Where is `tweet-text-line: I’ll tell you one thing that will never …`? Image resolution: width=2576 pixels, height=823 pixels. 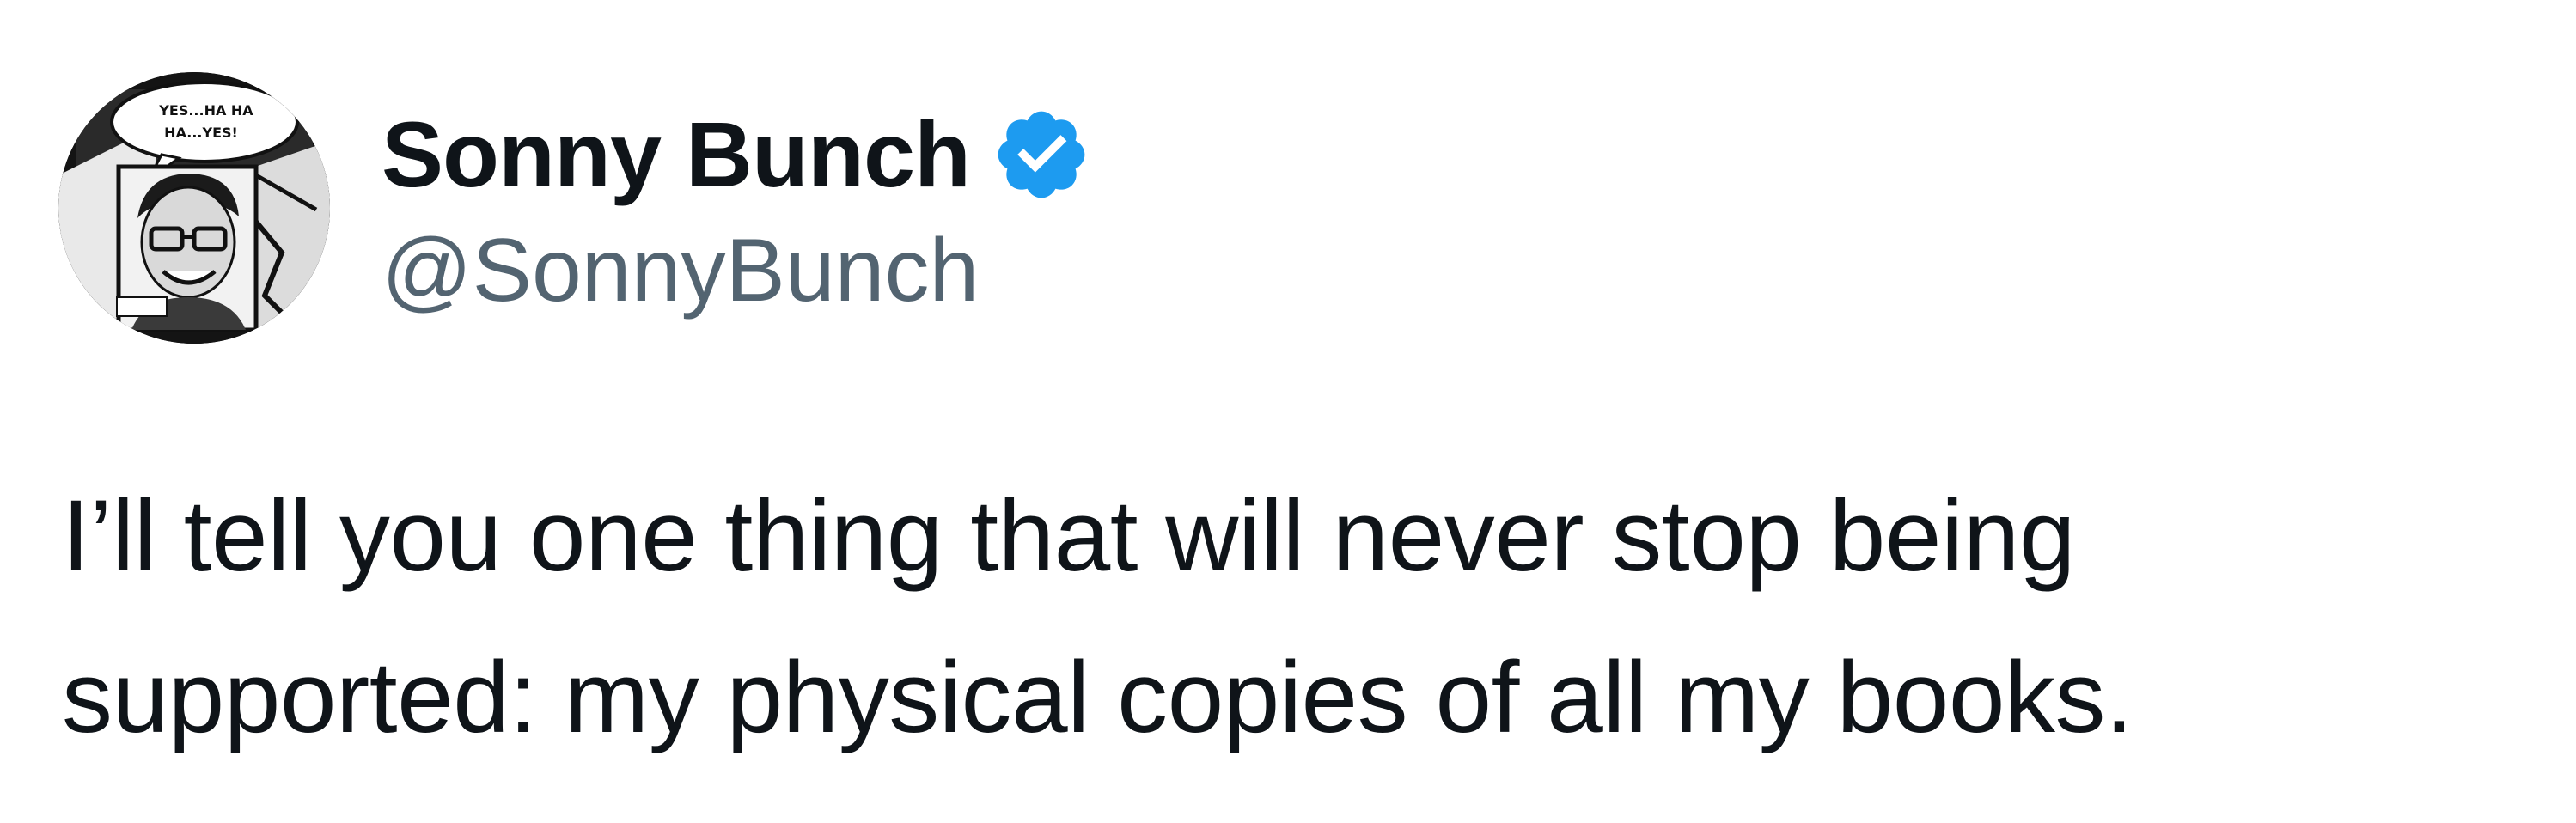
tweet-text-line: I’ll tell you one thing that will never … is located at coordinates (1068, 536).